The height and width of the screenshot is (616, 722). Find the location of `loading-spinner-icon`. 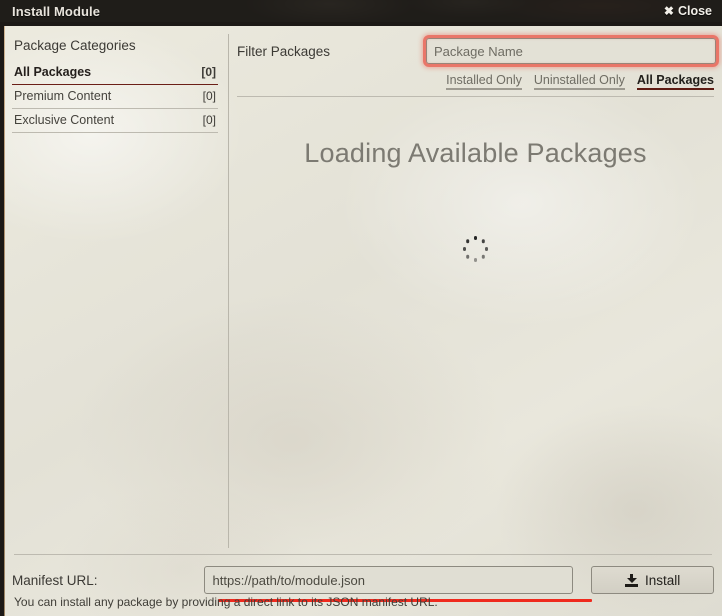

loading-spinner-icon is located at coordinates (476, 249).